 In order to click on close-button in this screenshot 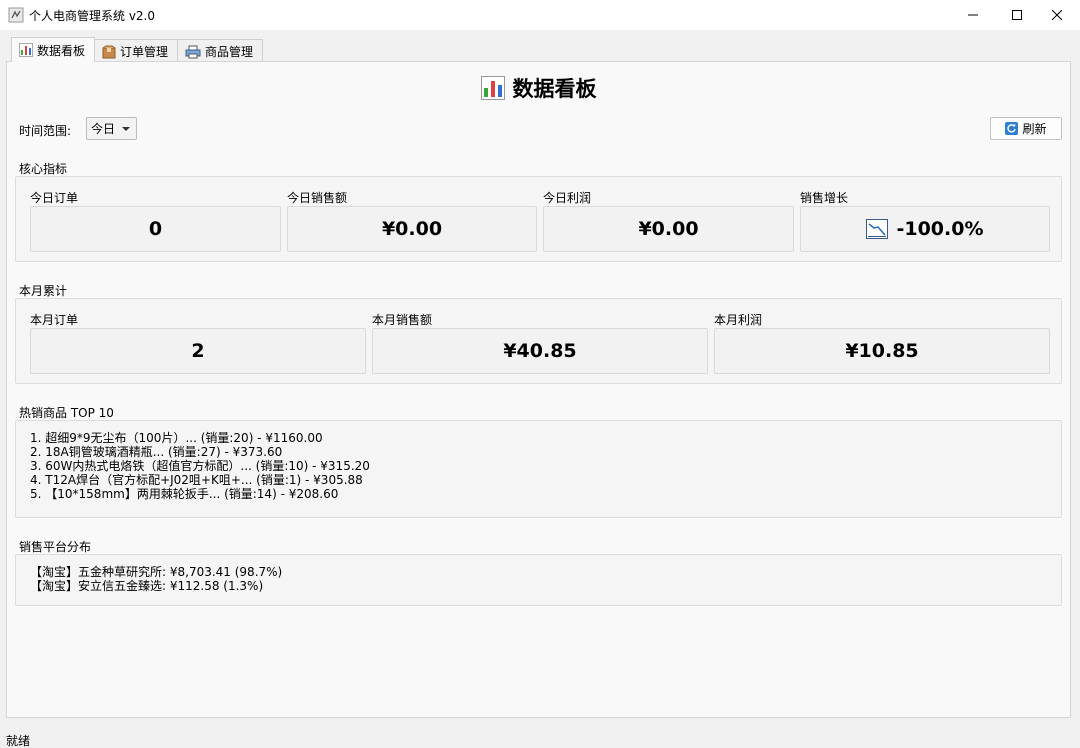, I will do `click(1057, 15)`.